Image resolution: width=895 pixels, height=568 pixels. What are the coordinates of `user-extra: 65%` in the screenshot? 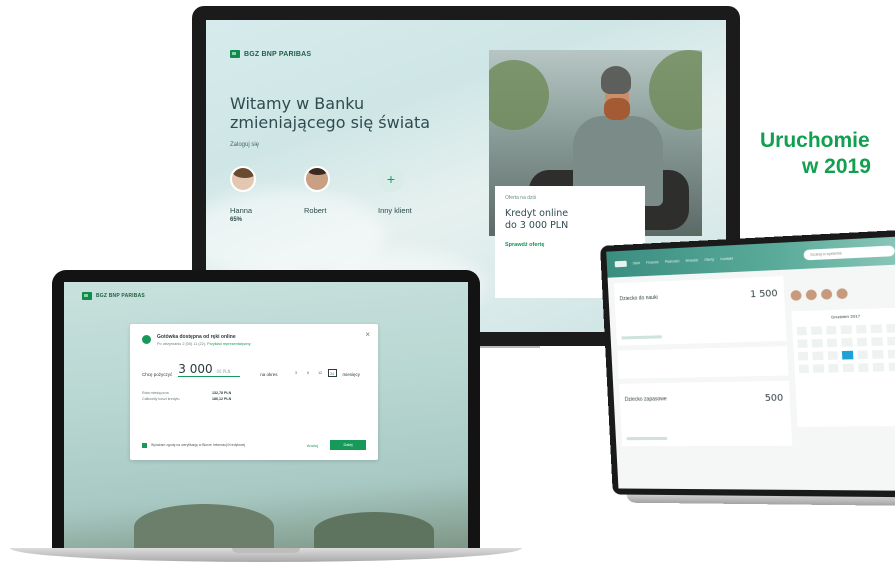 It's located at (236, 220).